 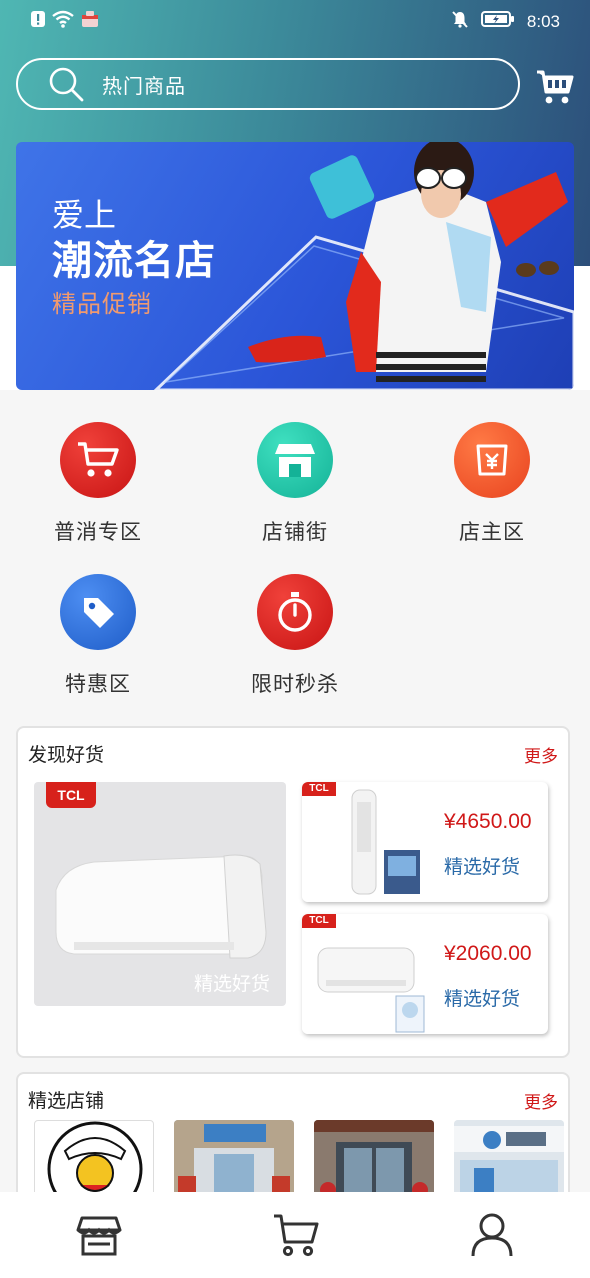 I want to click on category-label: 特惠区, so click(x=98, y=684).